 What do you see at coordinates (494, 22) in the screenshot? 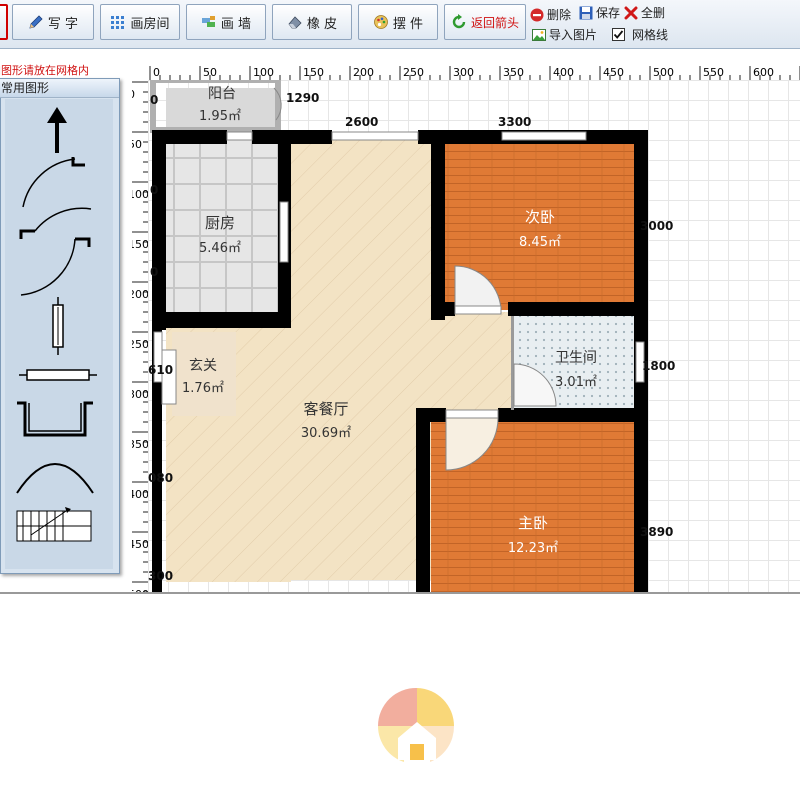
I see `back-arrow-label: 返回箭头` at bounding box center [494, 22].